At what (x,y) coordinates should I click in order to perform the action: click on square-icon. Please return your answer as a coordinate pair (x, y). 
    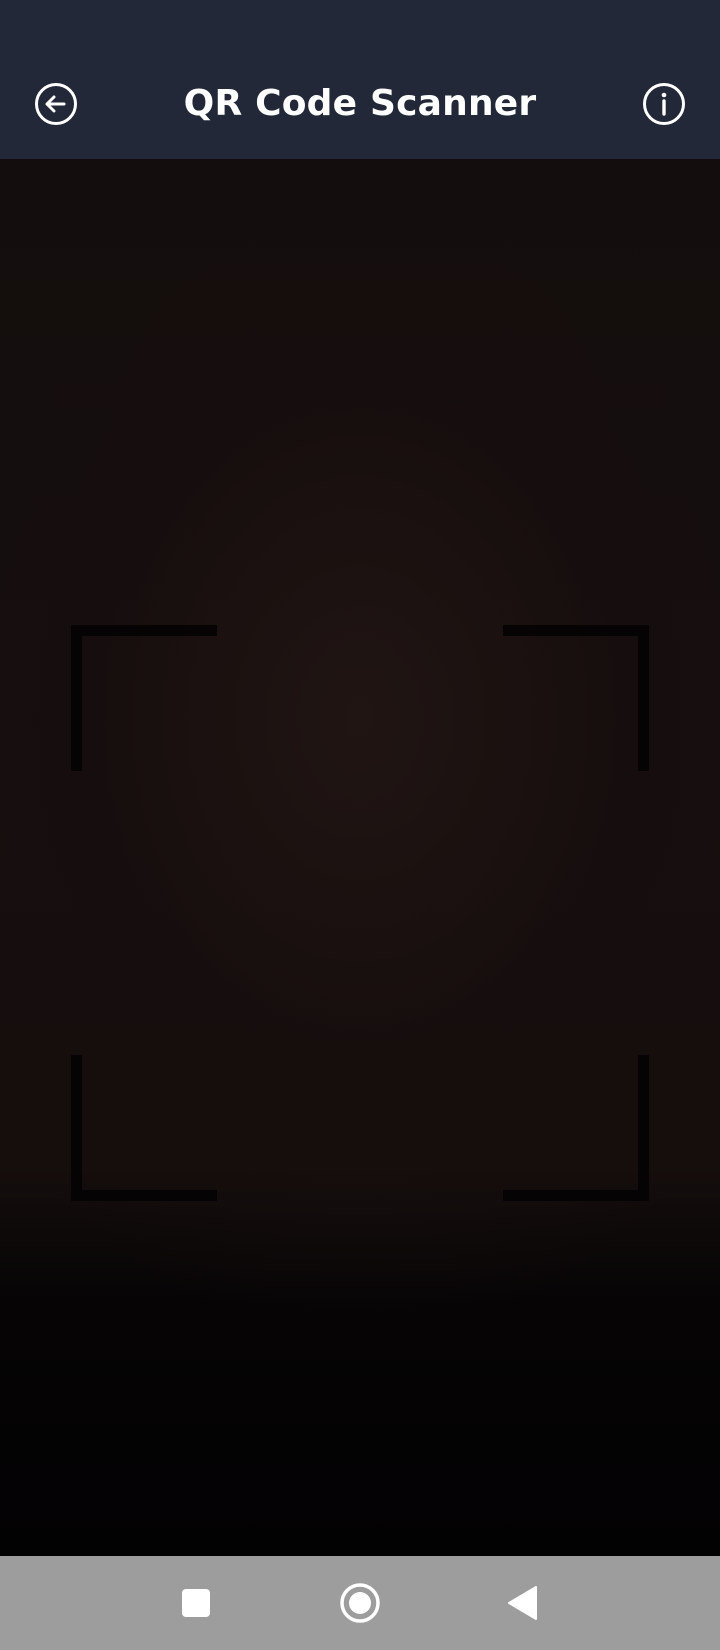
    Looking at the image, I should click on (196, 1603).